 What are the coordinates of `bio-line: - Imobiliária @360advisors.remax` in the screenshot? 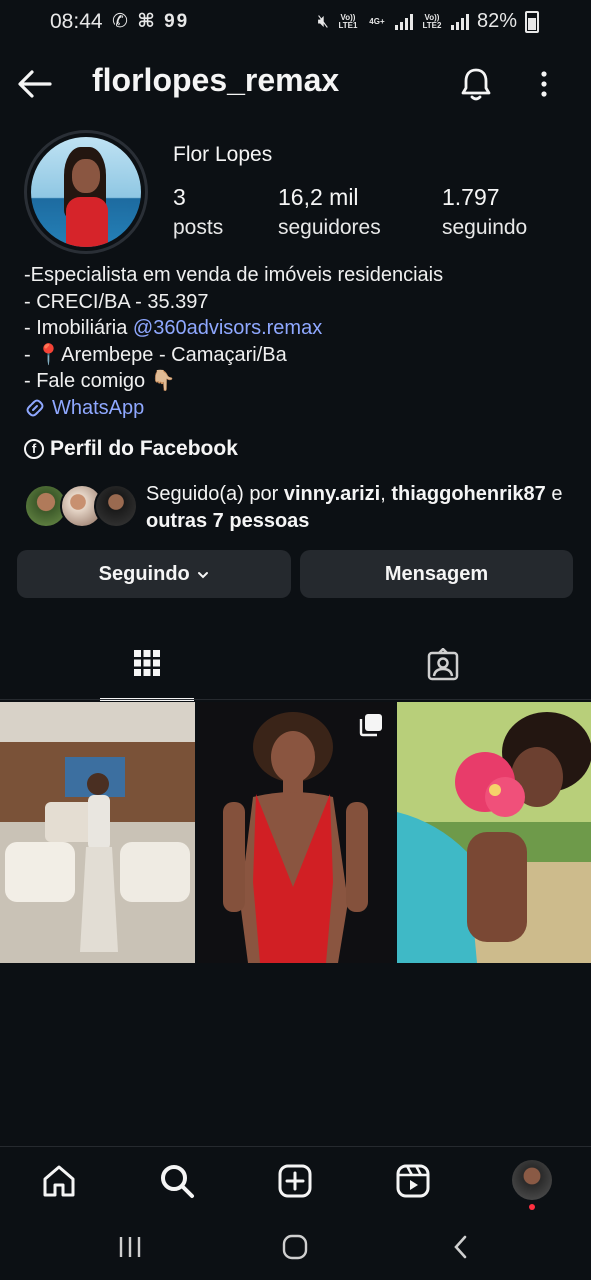 It's located at (294, 328).